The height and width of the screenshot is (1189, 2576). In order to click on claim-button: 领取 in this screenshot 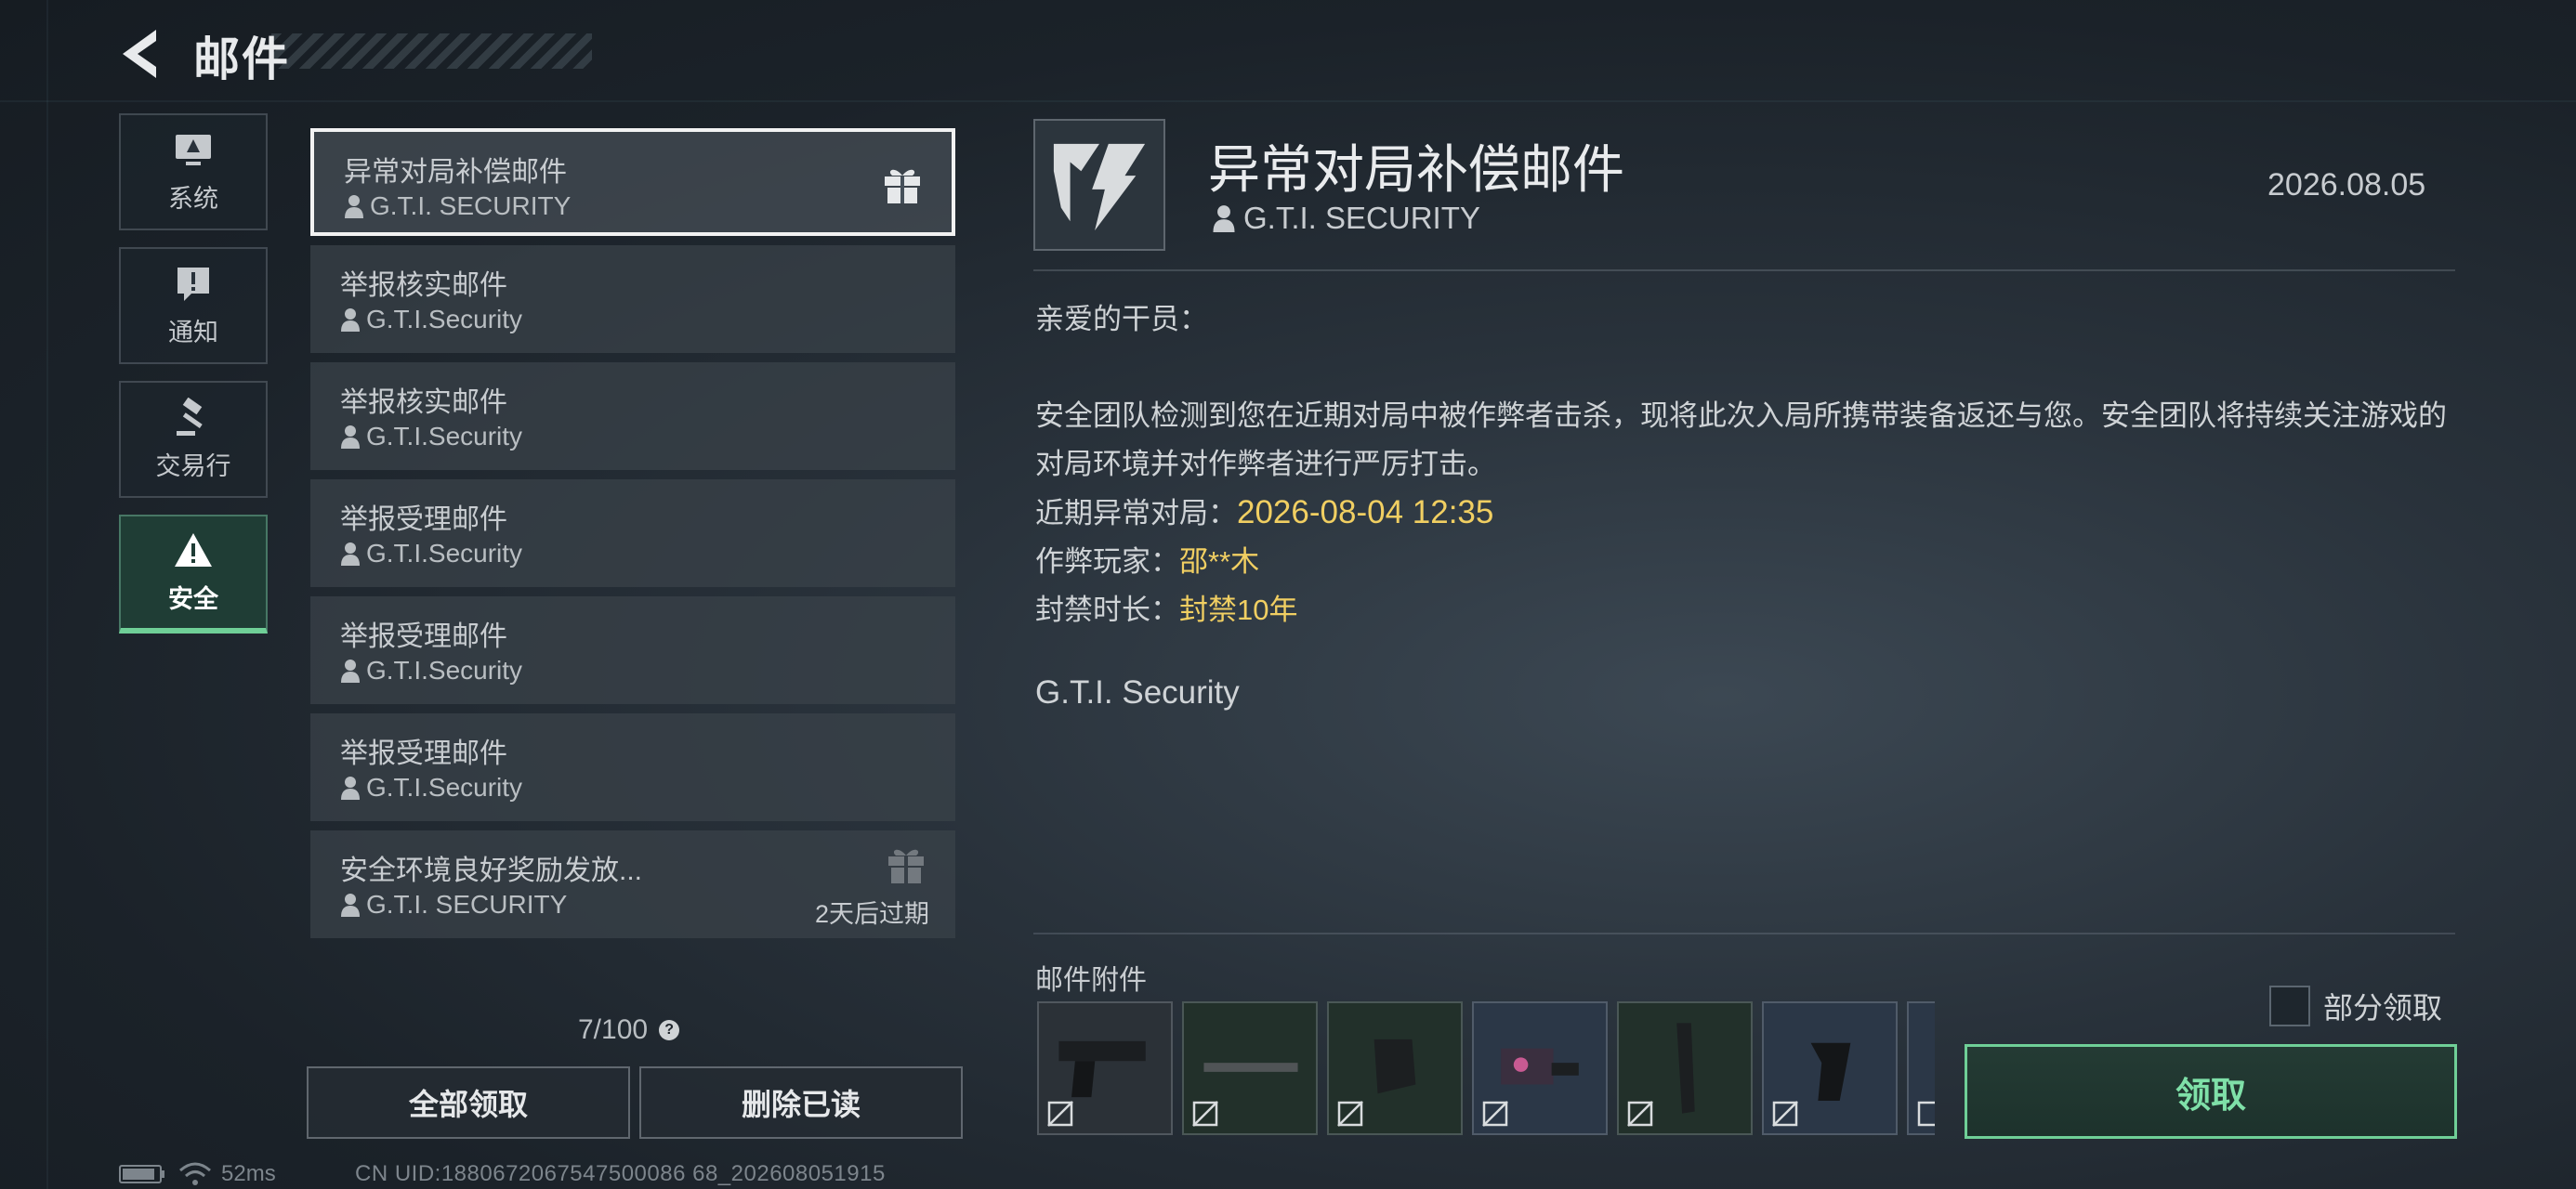, I will do `click(2211, 1091)`.